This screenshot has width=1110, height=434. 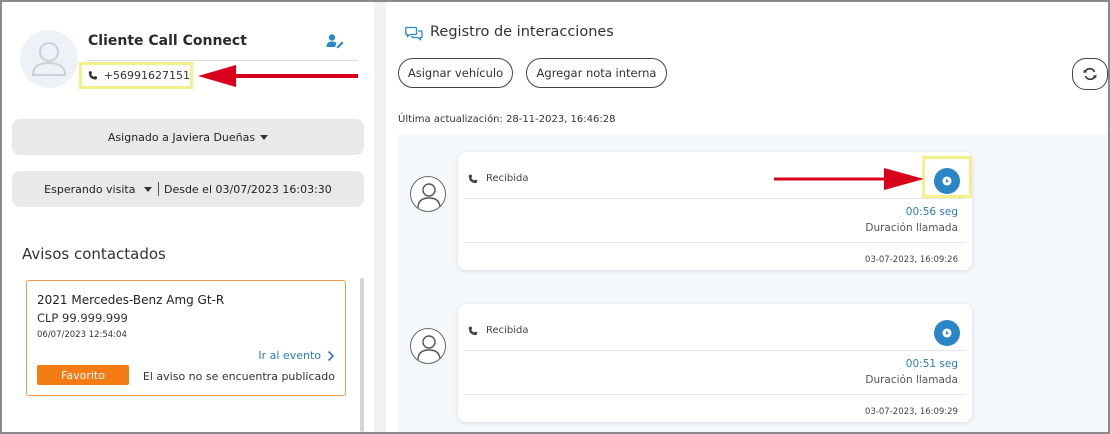 I want to click on edit-user-icon, so click(x=335, y=41).